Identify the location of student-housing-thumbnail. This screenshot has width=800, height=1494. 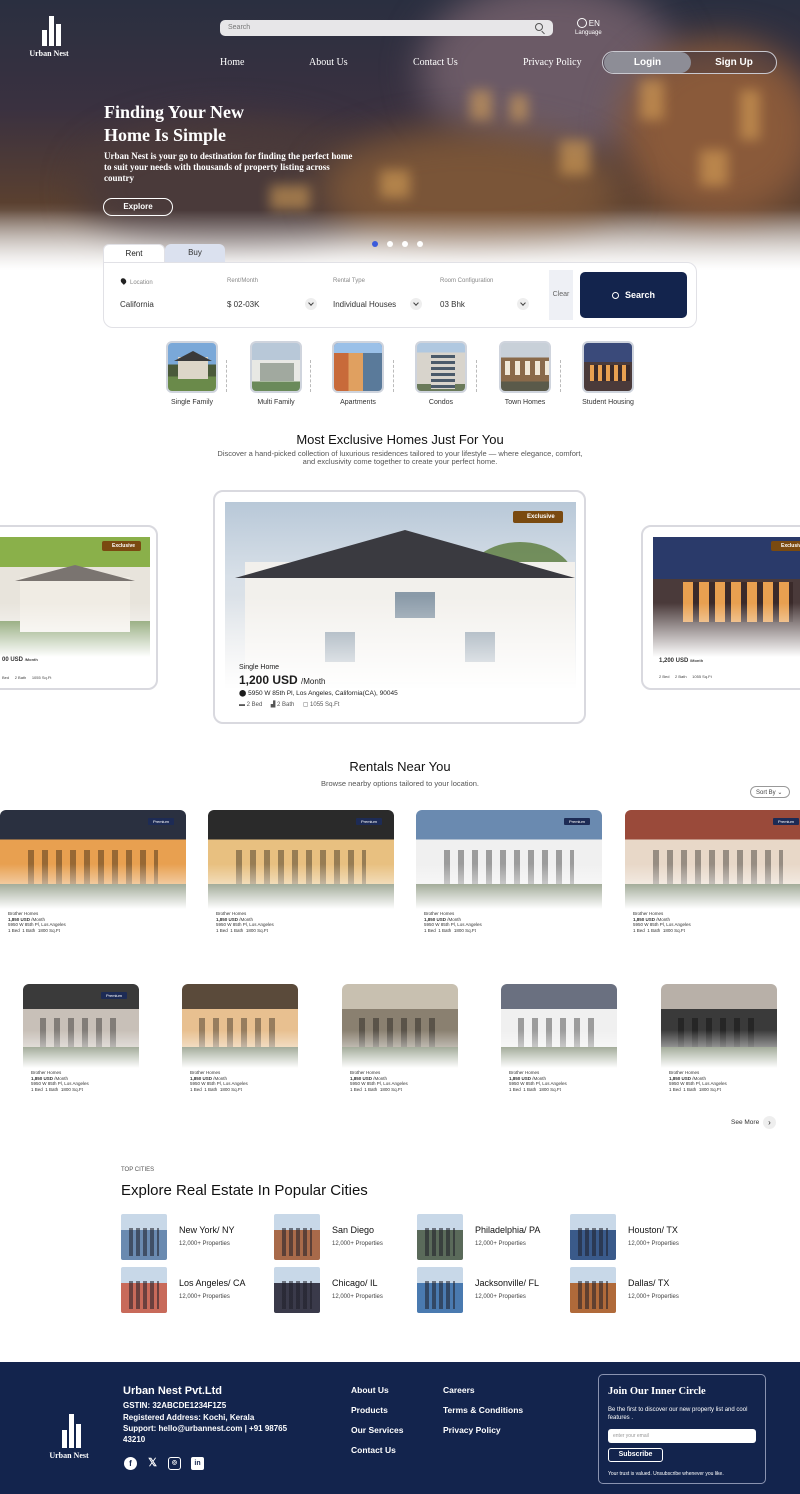
(608, 367).